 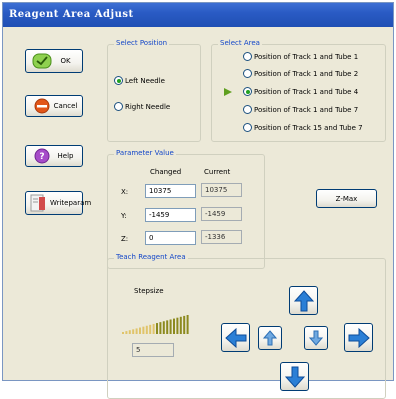 I want to click on z-label: Z:, so click(x=125, y=239).